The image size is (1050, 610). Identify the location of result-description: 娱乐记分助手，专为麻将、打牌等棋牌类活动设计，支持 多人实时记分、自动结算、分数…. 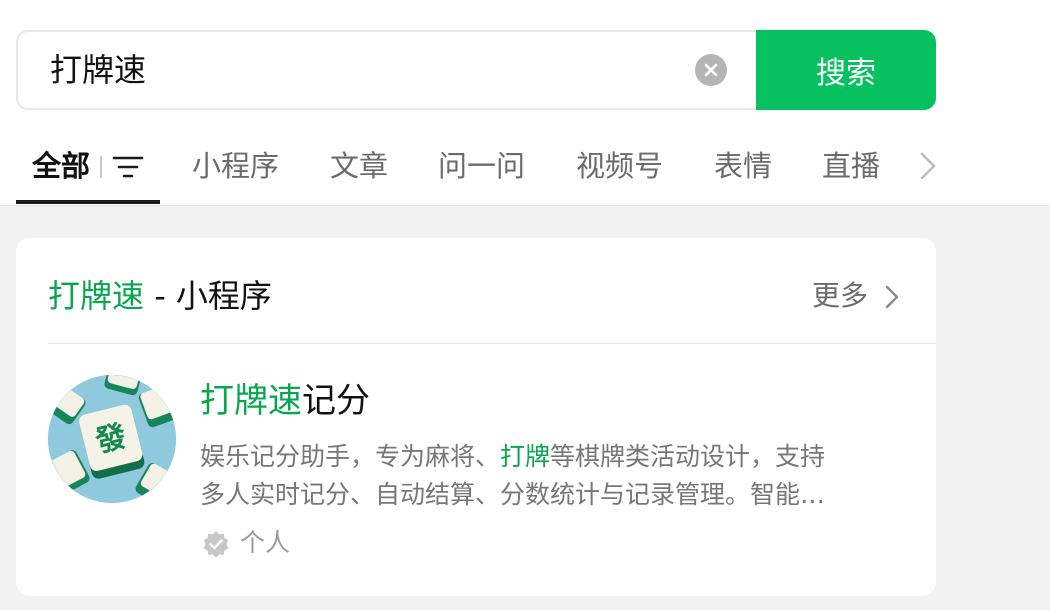
(553, 476).